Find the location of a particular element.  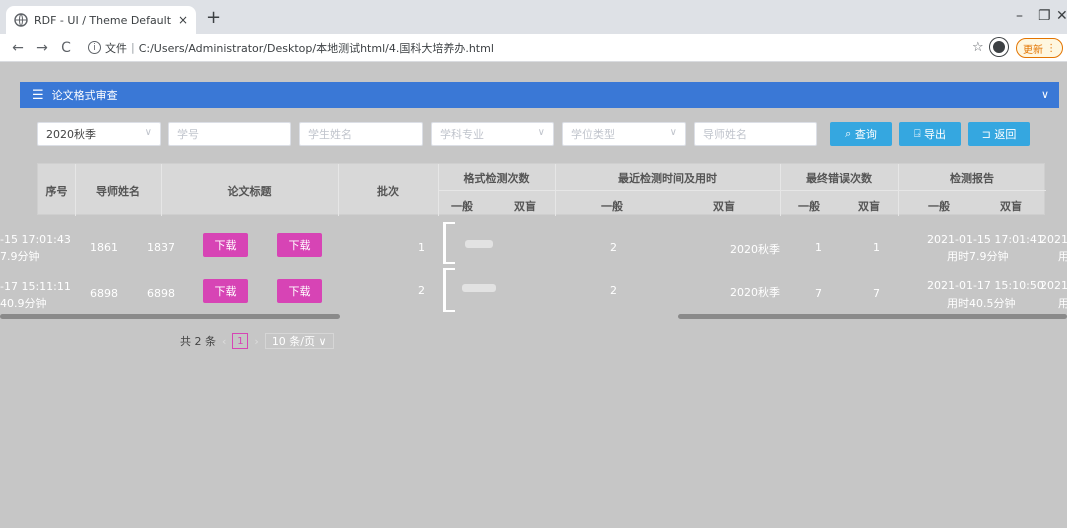

tab-title: RDF - UI / Theme Default is located at coordinates (103, 20).